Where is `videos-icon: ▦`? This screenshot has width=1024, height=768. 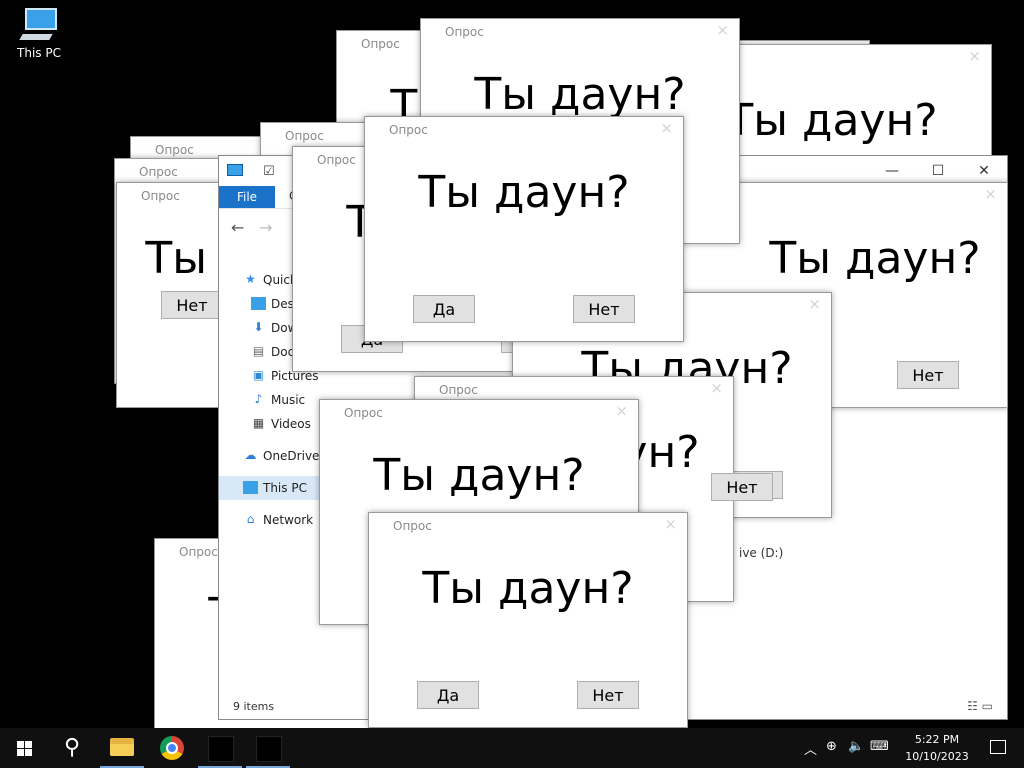 videos-icon: ▦ is located at coordinates (258, 423).